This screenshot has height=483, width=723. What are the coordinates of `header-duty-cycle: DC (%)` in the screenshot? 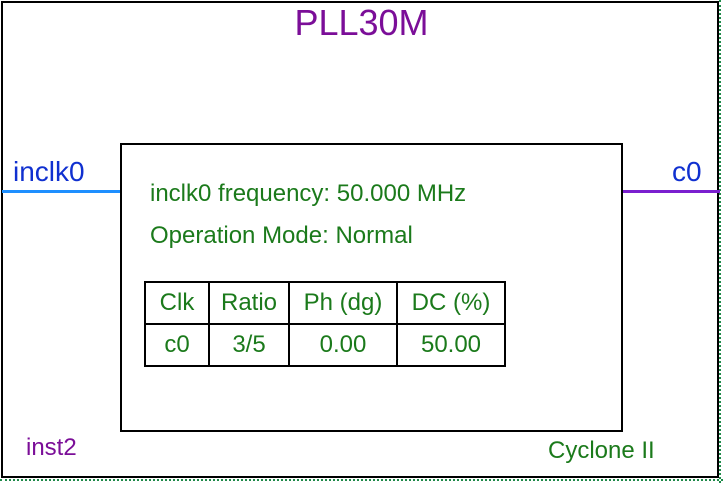 It's located at (451, 303).